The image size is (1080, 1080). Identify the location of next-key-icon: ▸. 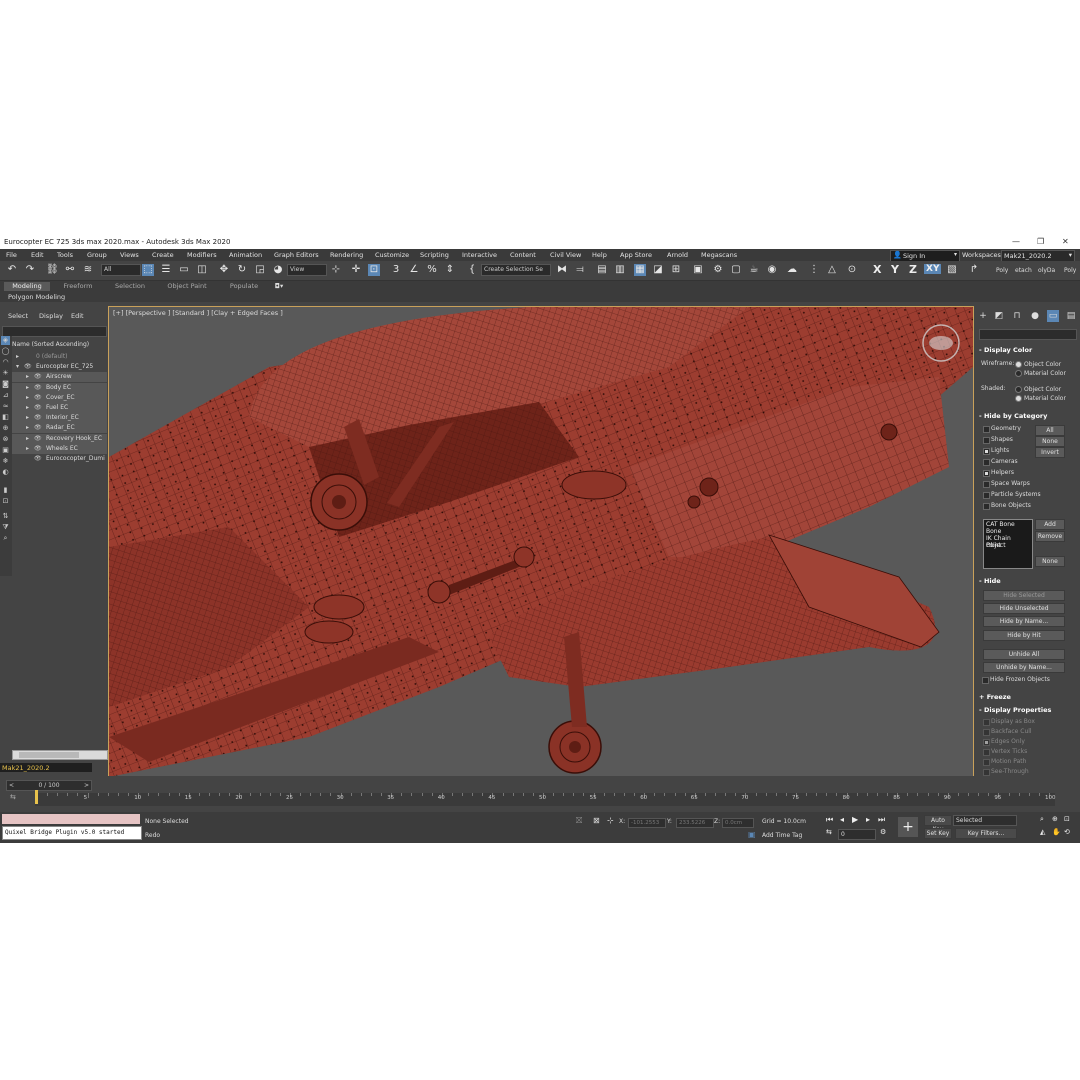
(868, 819).